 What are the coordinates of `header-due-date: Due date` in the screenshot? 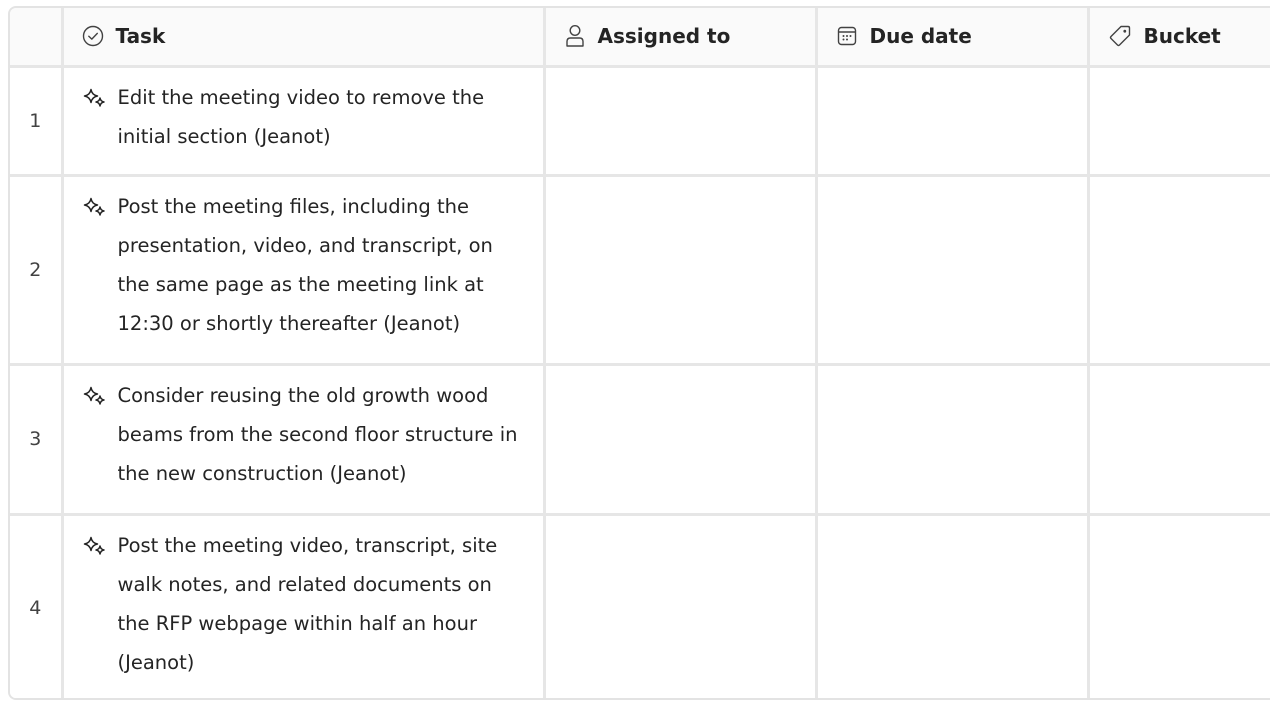 It's located at (953, 38).